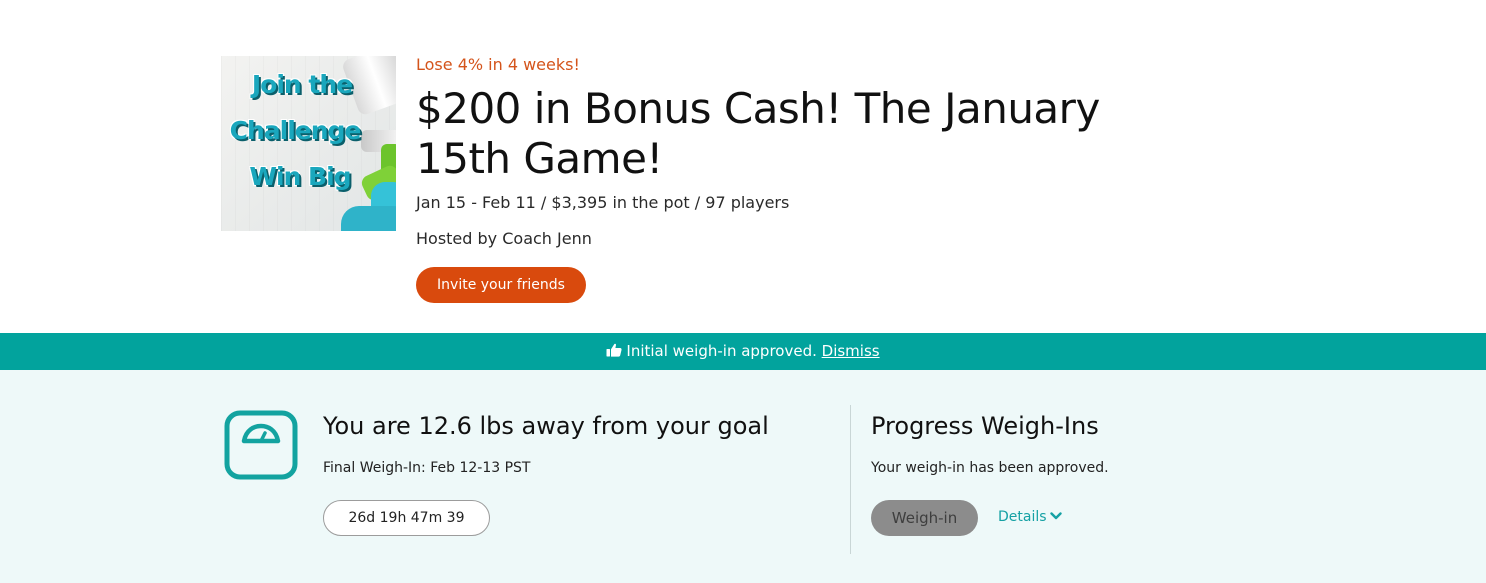 The image size is (1486, 583). Describe the element at coordinates (501, 285) in the screenshot. I see `invite-friends-button: Invite your friends` at that location.